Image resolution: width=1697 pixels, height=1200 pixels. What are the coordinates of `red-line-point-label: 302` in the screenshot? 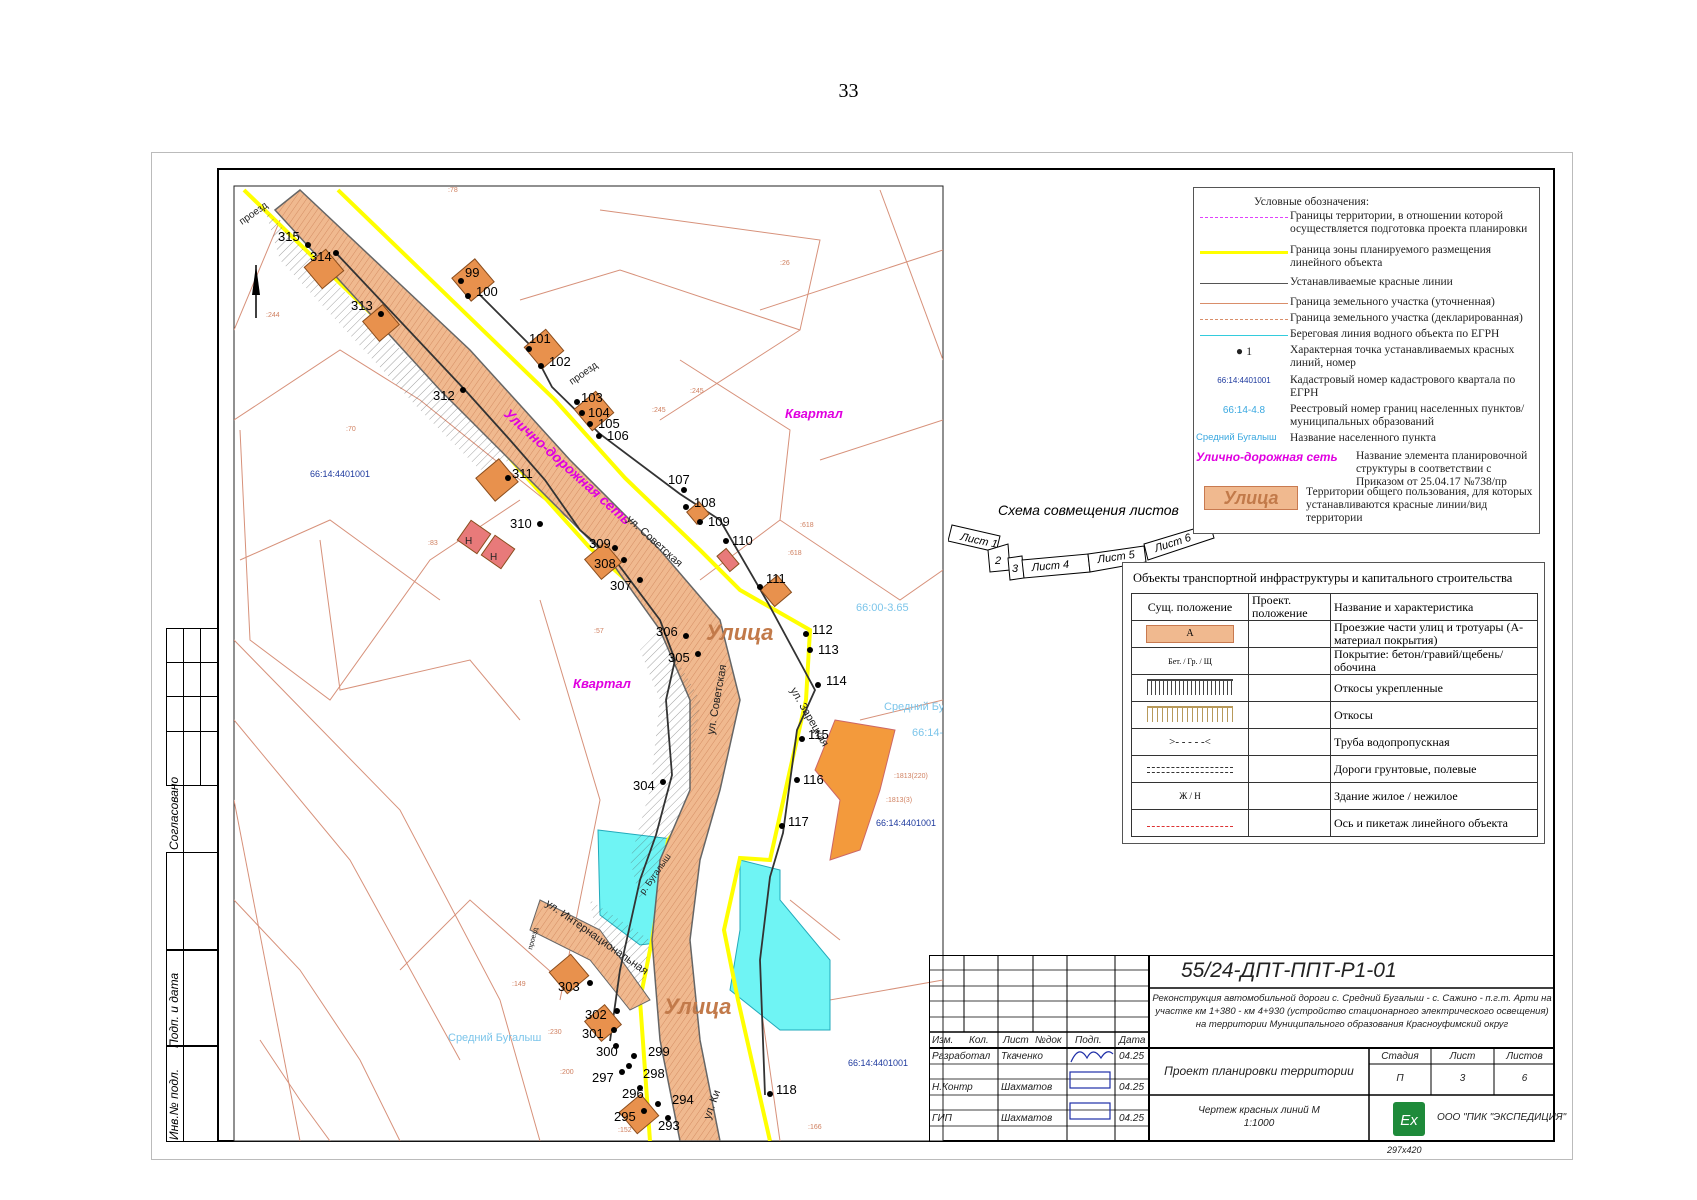 It's located at (596, 1014).